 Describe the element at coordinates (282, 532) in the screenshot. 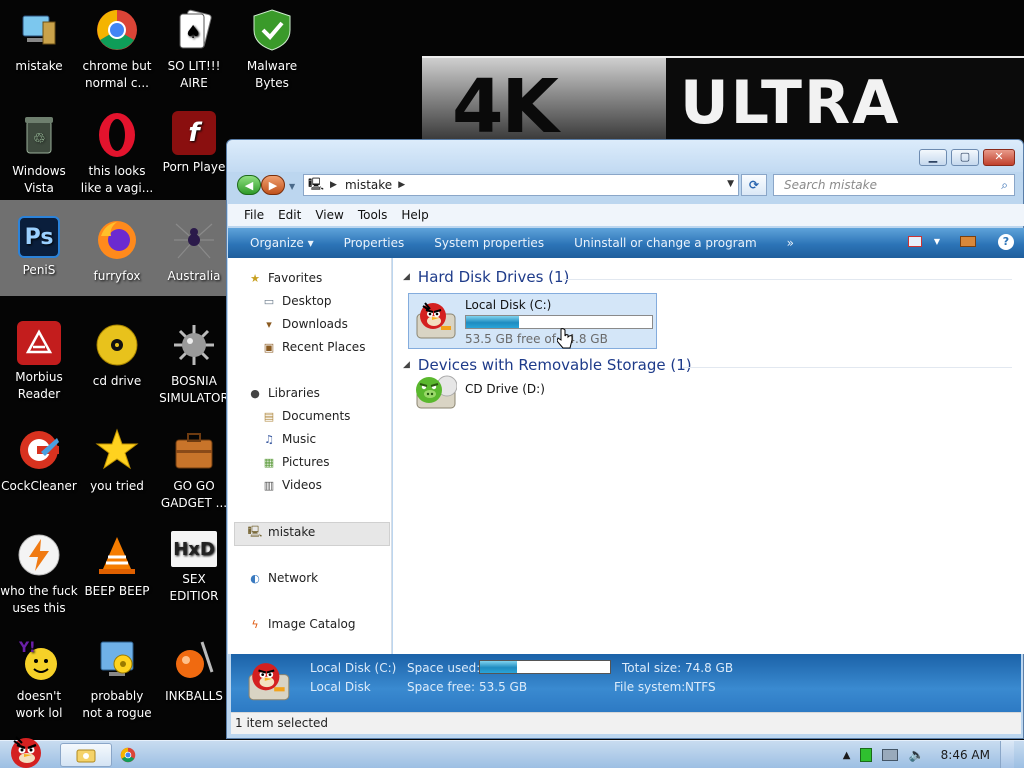

I see `nav-computer: 🖳 mistake` at that location.